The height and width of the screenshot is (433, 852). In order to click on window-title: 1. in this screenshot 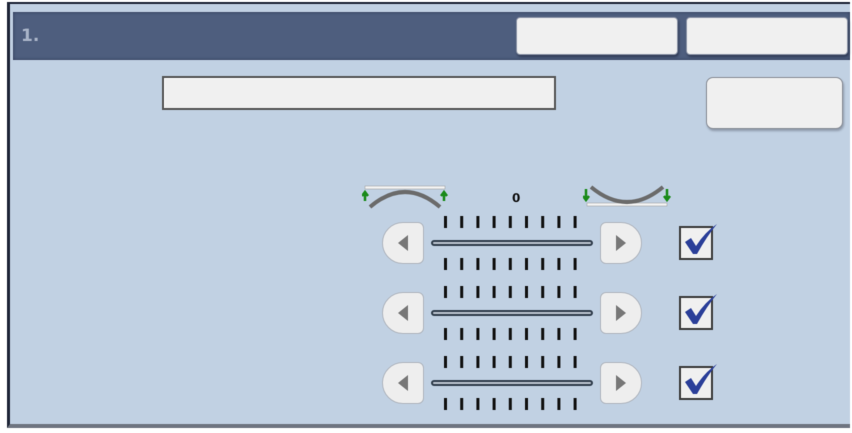, I will do `click(30, 36)`.